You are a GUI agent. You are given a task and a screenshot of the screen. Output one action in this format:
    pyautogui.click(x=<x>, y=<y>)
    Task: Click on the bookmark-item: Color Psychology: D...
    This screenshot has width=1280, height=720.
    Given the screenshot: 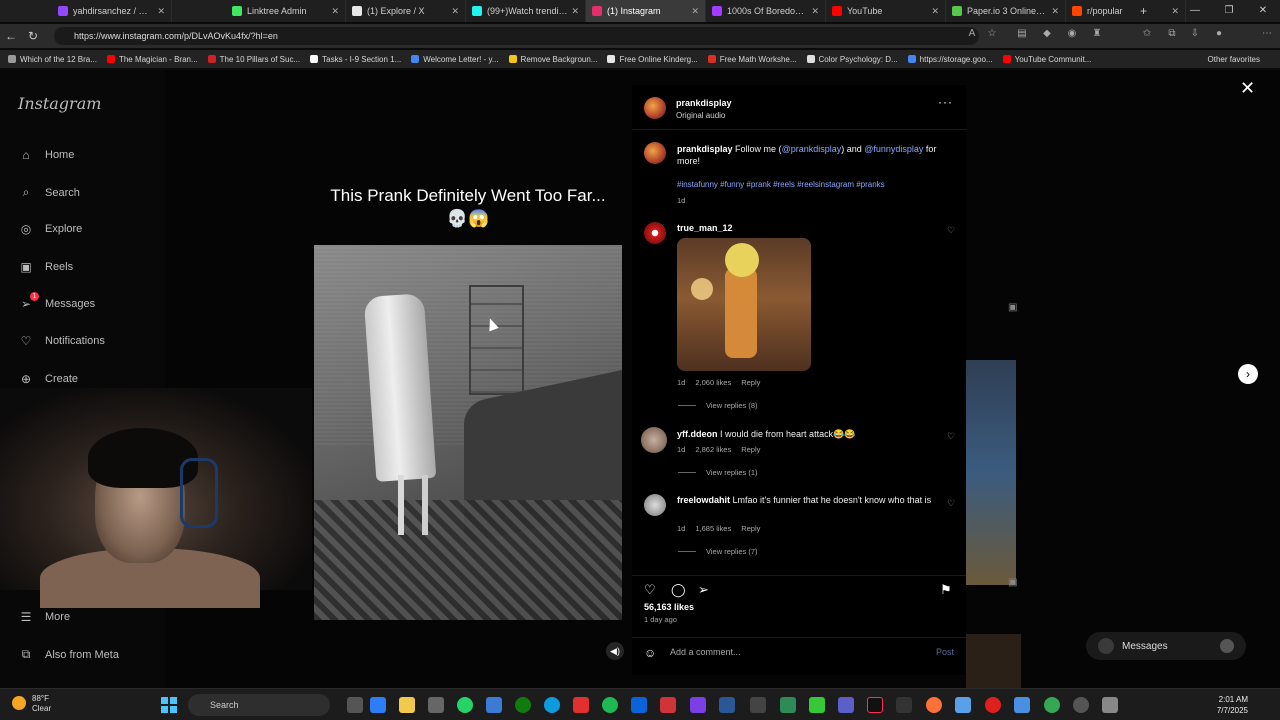 What is the action you would take?
    pyautogui.click(x=852, y=59)
    